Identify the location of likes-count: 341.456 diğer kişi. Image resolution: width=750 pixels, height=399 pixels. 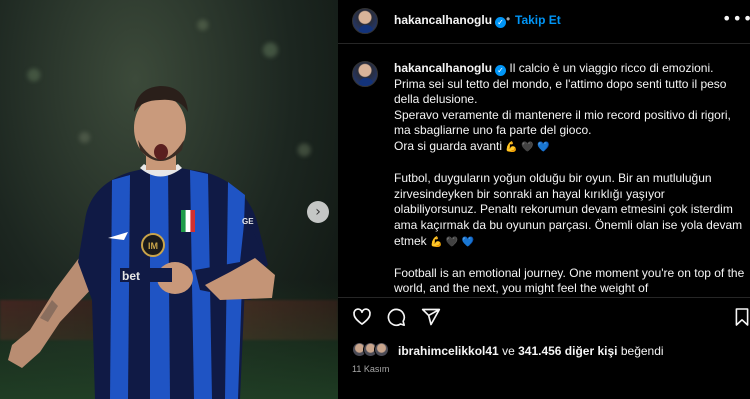
(567, 351).